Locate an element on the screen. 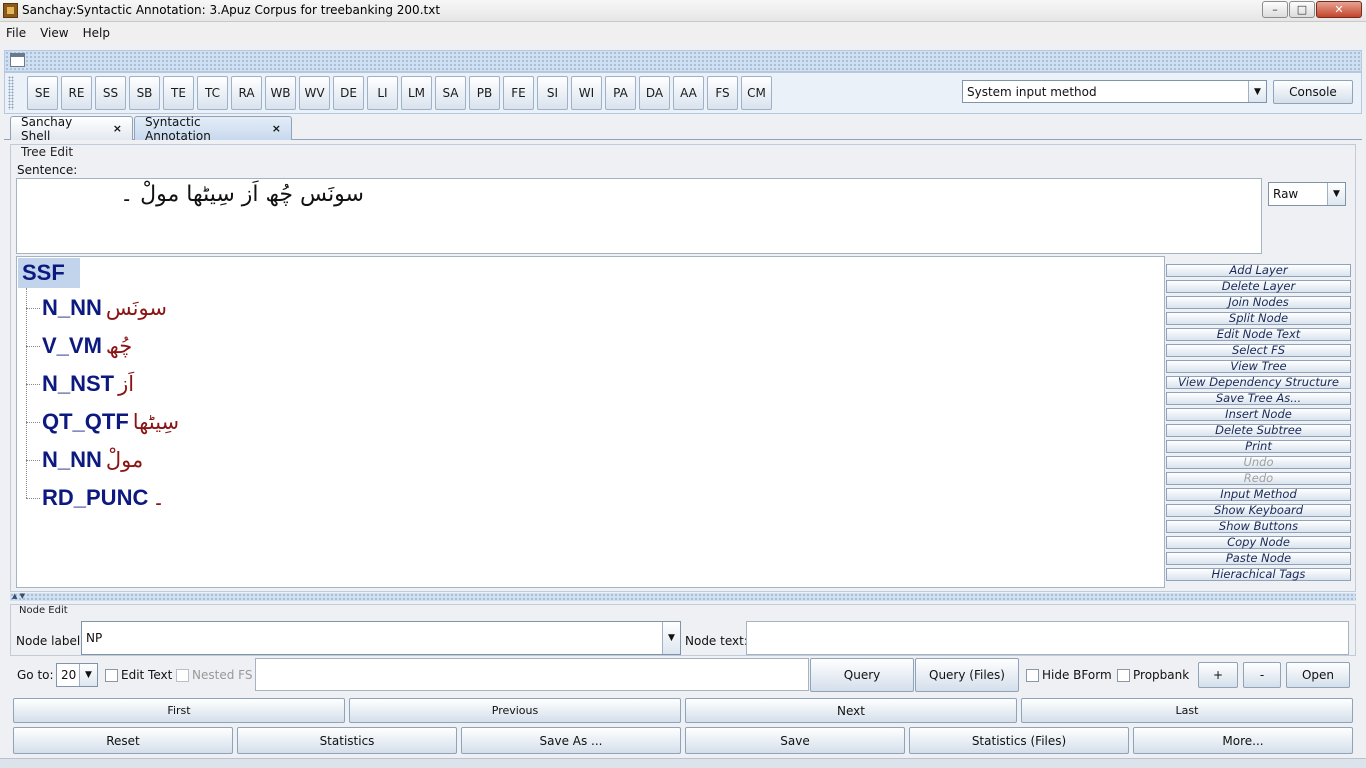  toolbar-button-ss: SS is located at coordinates (110, 93).